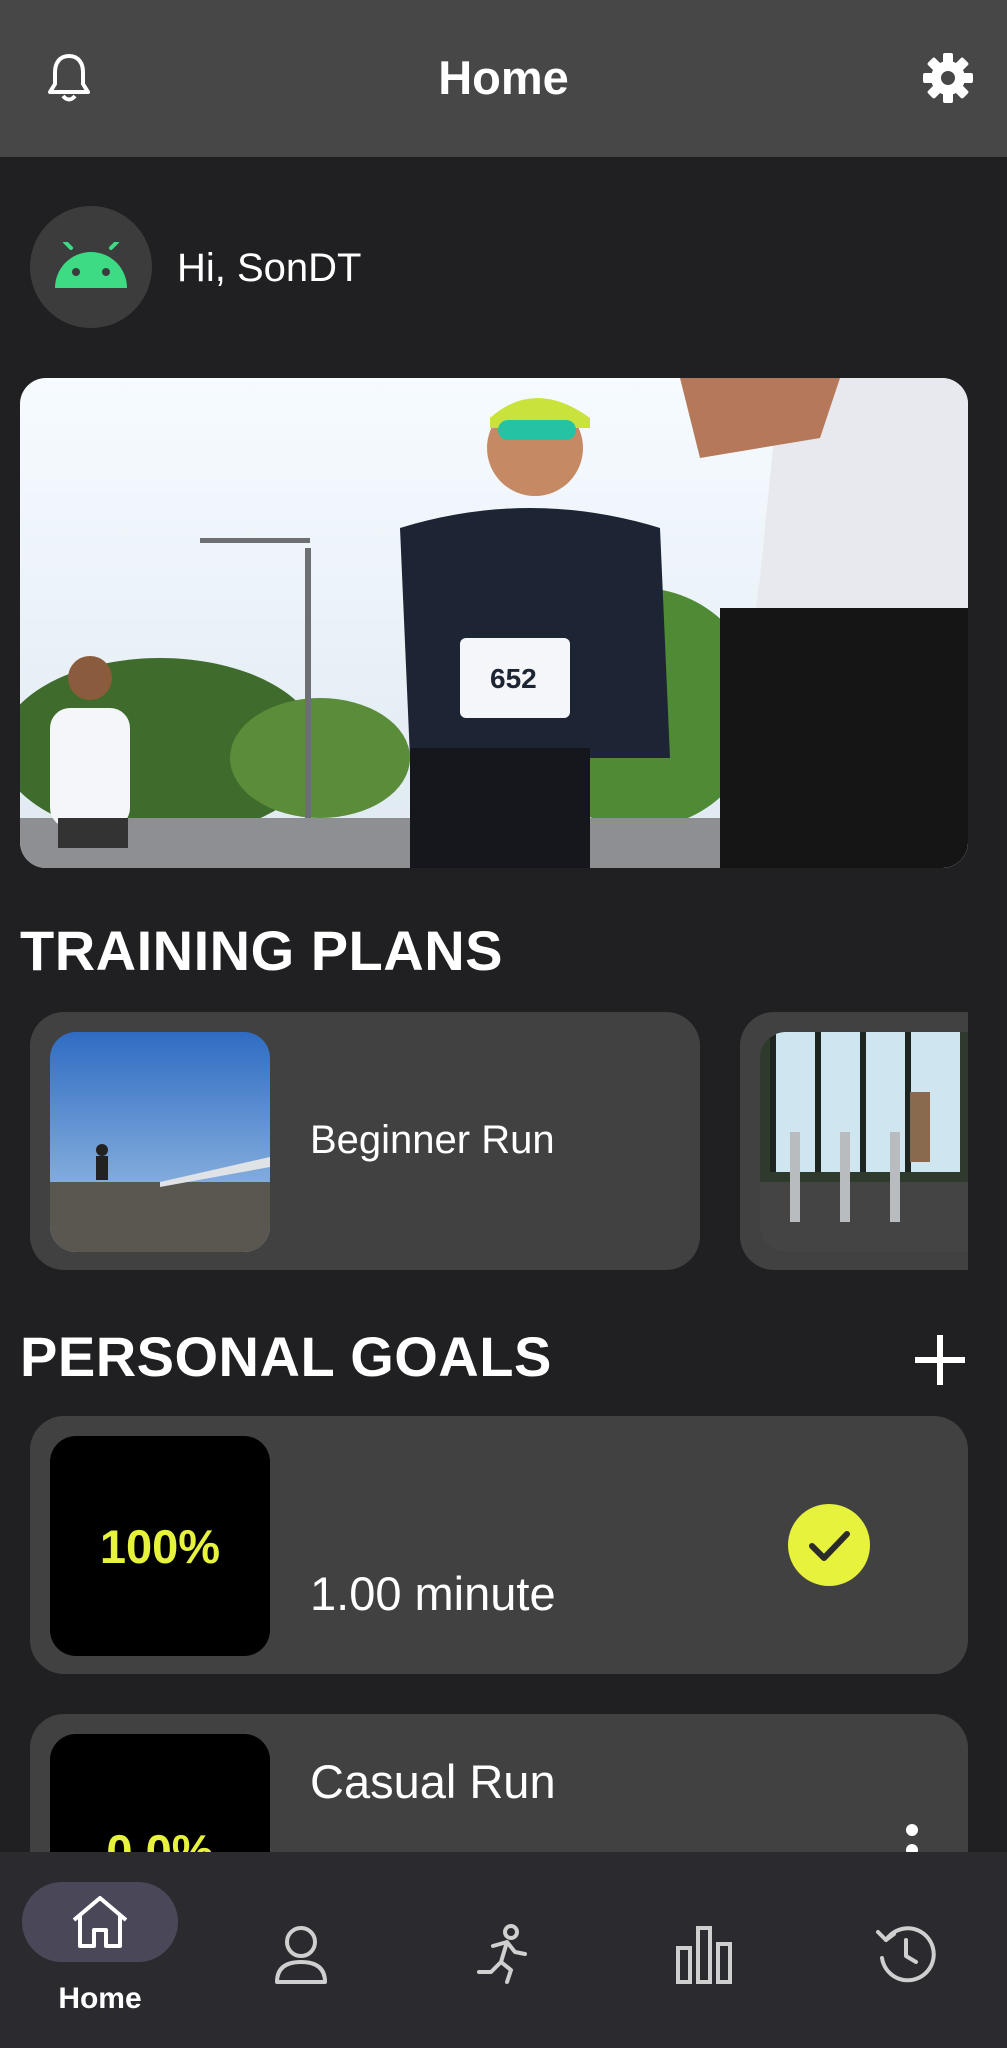  I want to click on nav-item-home: Home, so click(100, 1950).